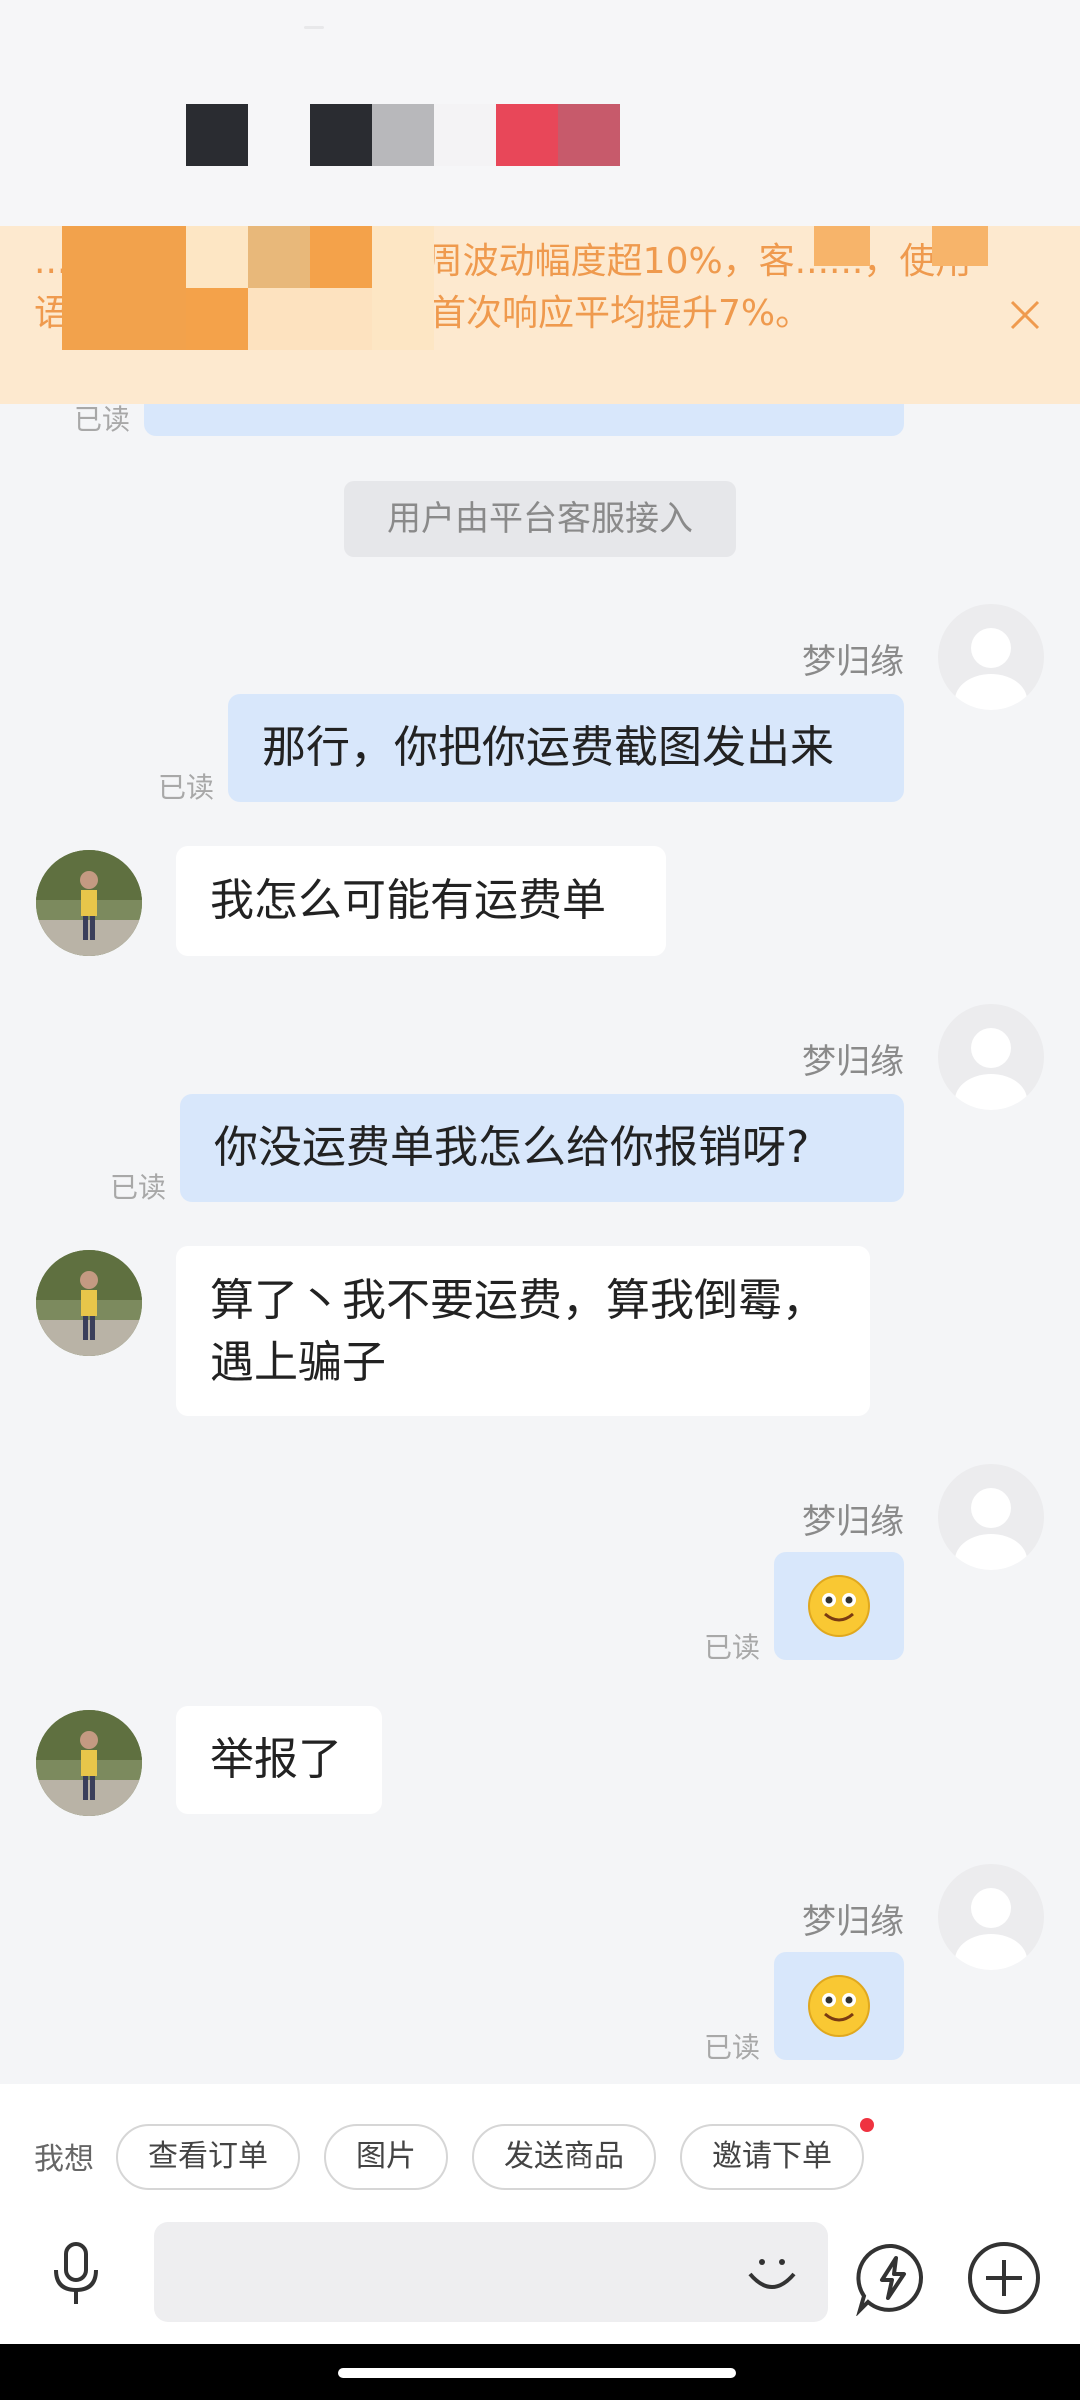  Describe the element at coordinates (772, 2157) in the screenshot. I see `chip-invite-order: 邀请下单` at that location.